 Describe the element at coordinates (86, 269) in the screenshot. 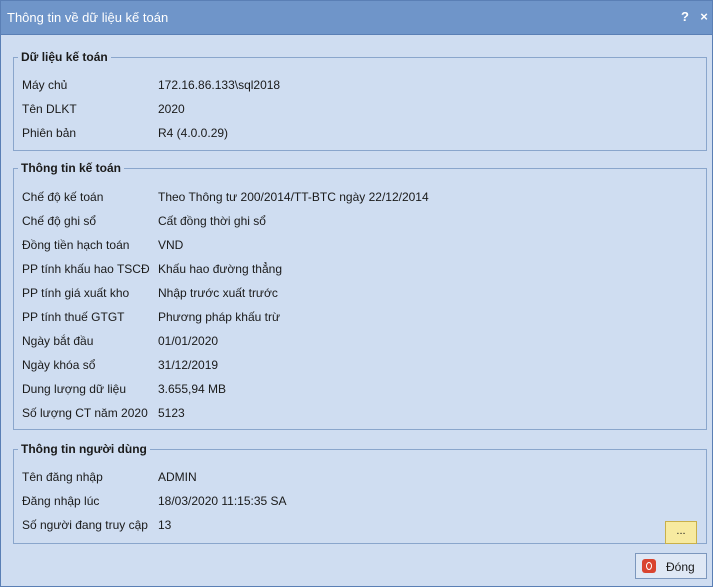

I see `depreciation-method-label: PP tính khấu hao TSCĐ` at that location.